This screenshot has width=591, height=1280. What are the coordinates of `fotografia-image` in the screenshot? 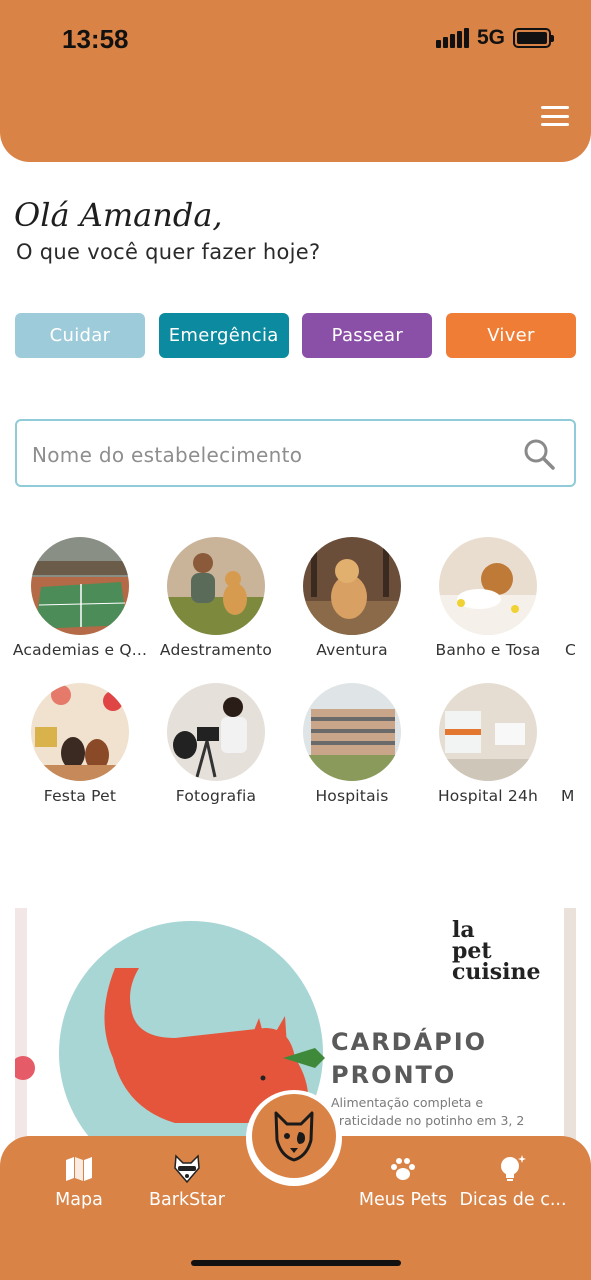 It's located at (216, 732).